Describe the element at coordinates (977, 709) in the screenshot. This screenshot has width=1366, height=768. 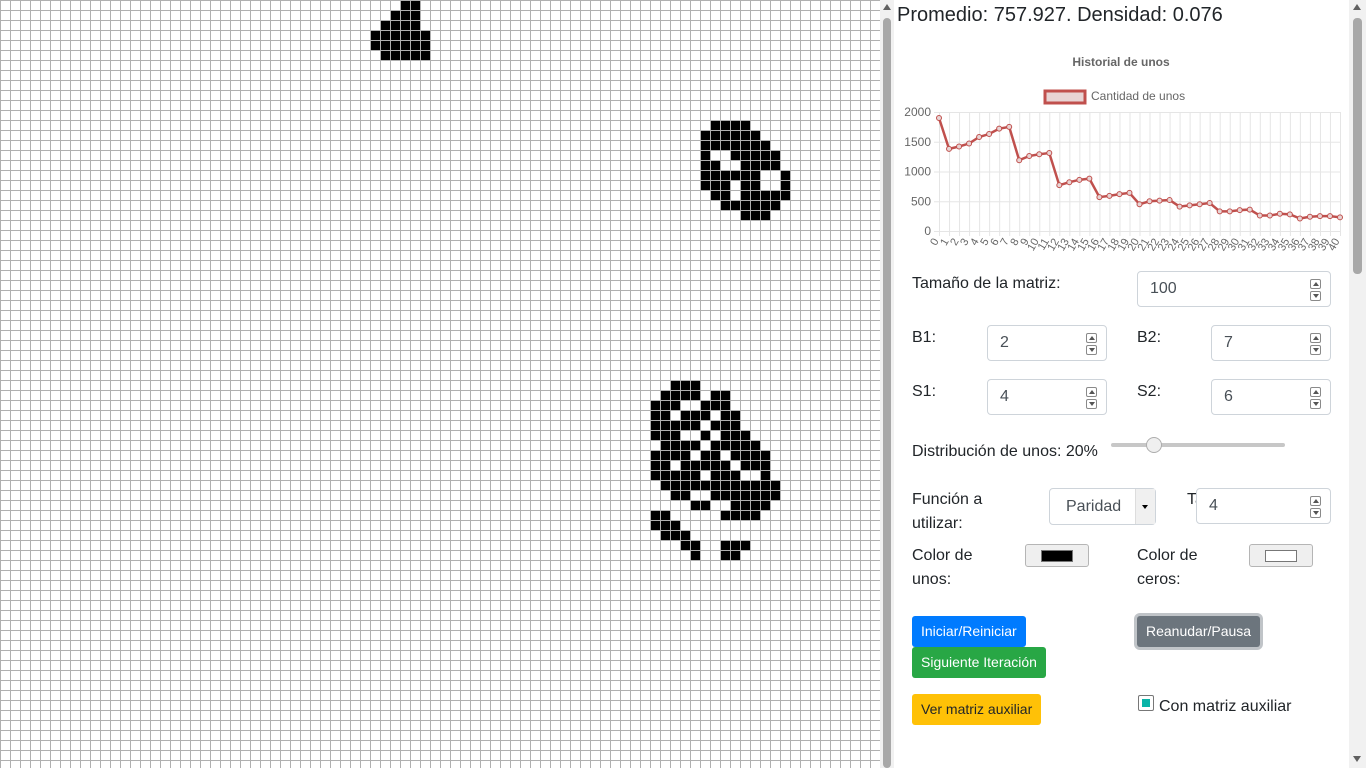
I see `view-aux-matrix-button: Ver matriz auxiliar` at that location.